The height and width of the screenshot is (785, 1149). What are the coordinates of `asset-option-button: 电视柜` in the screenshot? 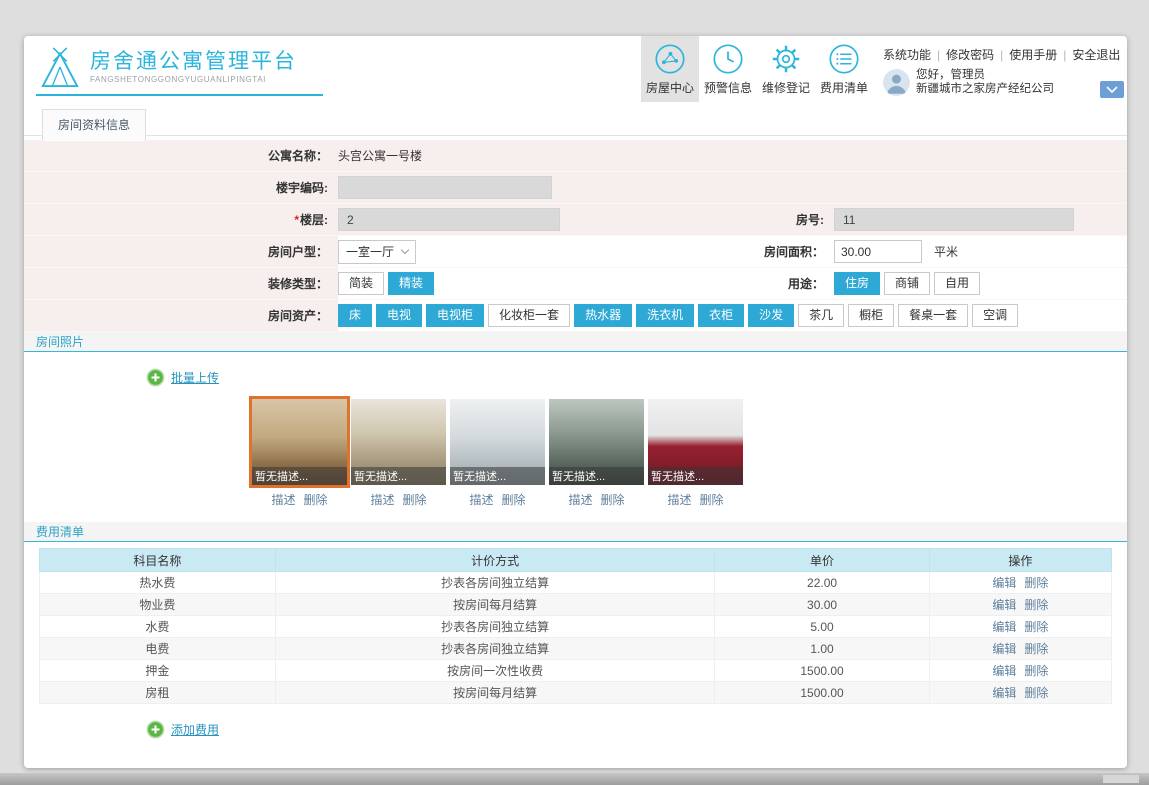 It's located at (455, 315).